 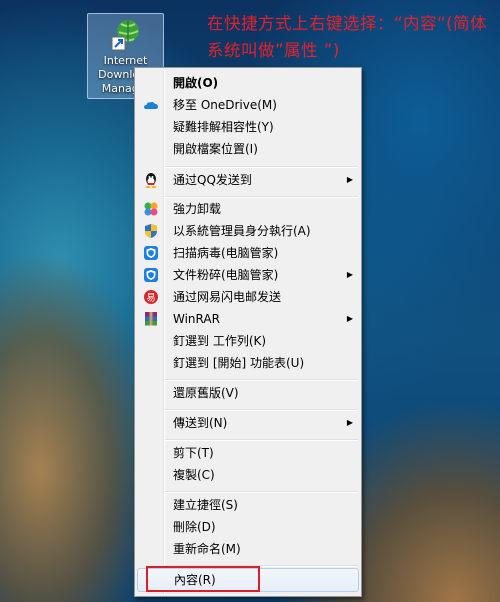 What do you see at coordinates (248, 83) in the screenshot?
I see `menu-item-open: 開啟(O)` at bounding box center [248, 83].